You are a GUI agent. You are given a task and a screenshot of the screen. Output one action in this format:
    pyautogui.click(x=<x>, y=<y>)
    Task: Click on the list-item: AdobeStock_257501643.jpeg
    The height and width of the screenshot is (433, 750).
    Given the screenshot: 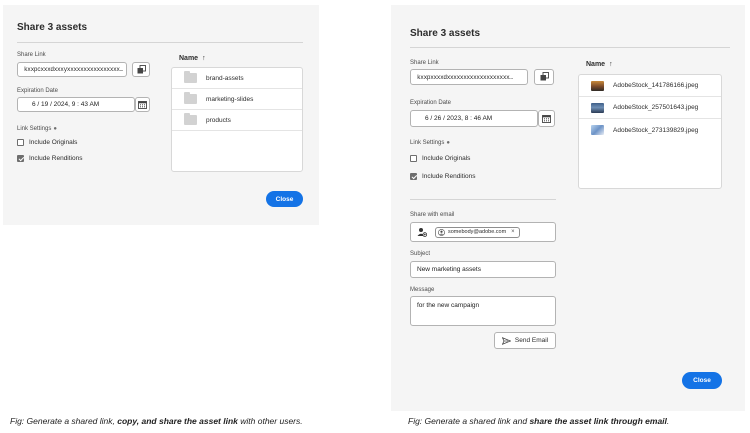 What is the action you would take?
    pyautogui.click(x=650, y=108)
    